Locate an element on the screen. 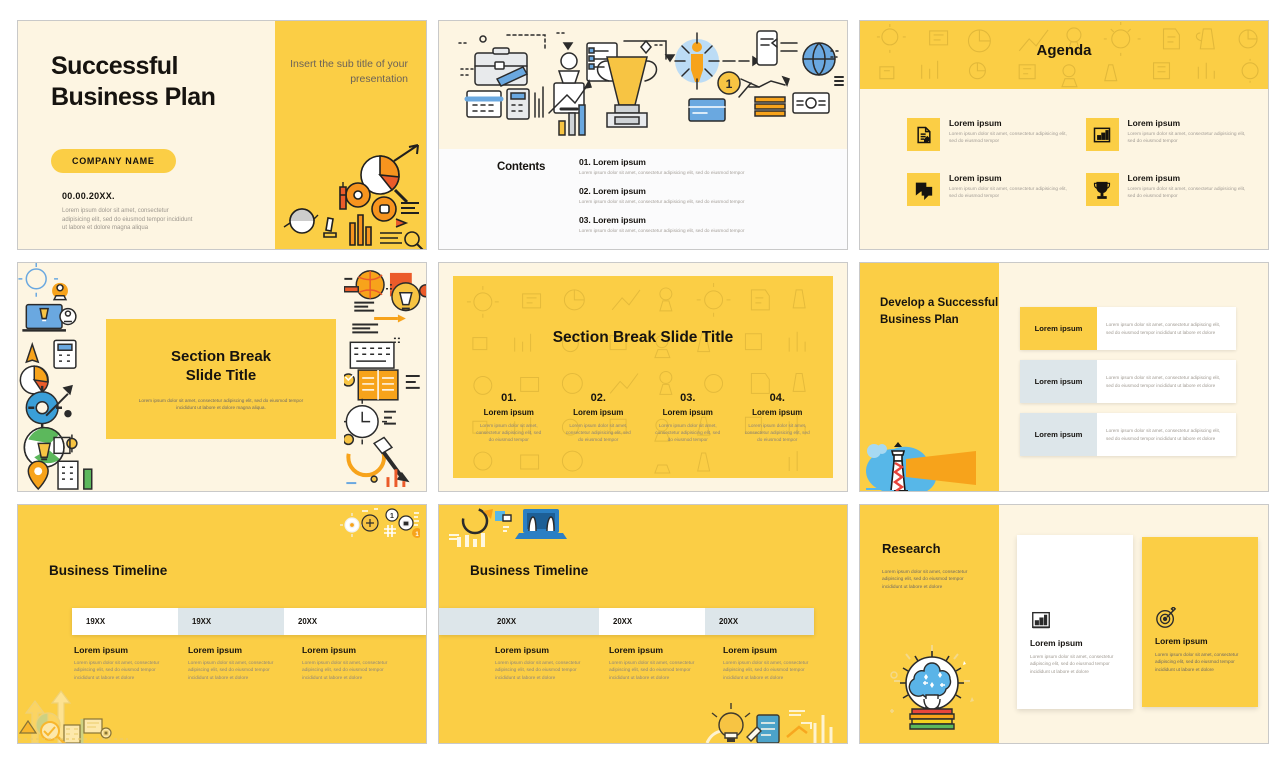 Image resolution: width=1280 pixels, height=760 pixels. contents-item-title: 01. Lorem ipsum is located at coordinates (612, 162).